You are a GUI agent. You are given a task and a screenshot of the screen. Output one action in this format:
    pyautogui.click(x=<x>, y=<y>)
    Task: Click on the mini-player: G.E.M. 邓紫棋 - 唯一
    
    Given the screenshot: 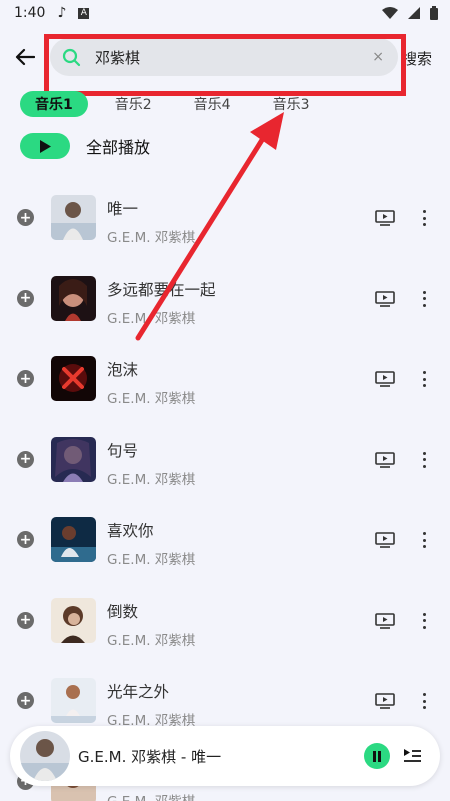 What is the action you would take?
    pyautogui.click(x=225, y=756)
    